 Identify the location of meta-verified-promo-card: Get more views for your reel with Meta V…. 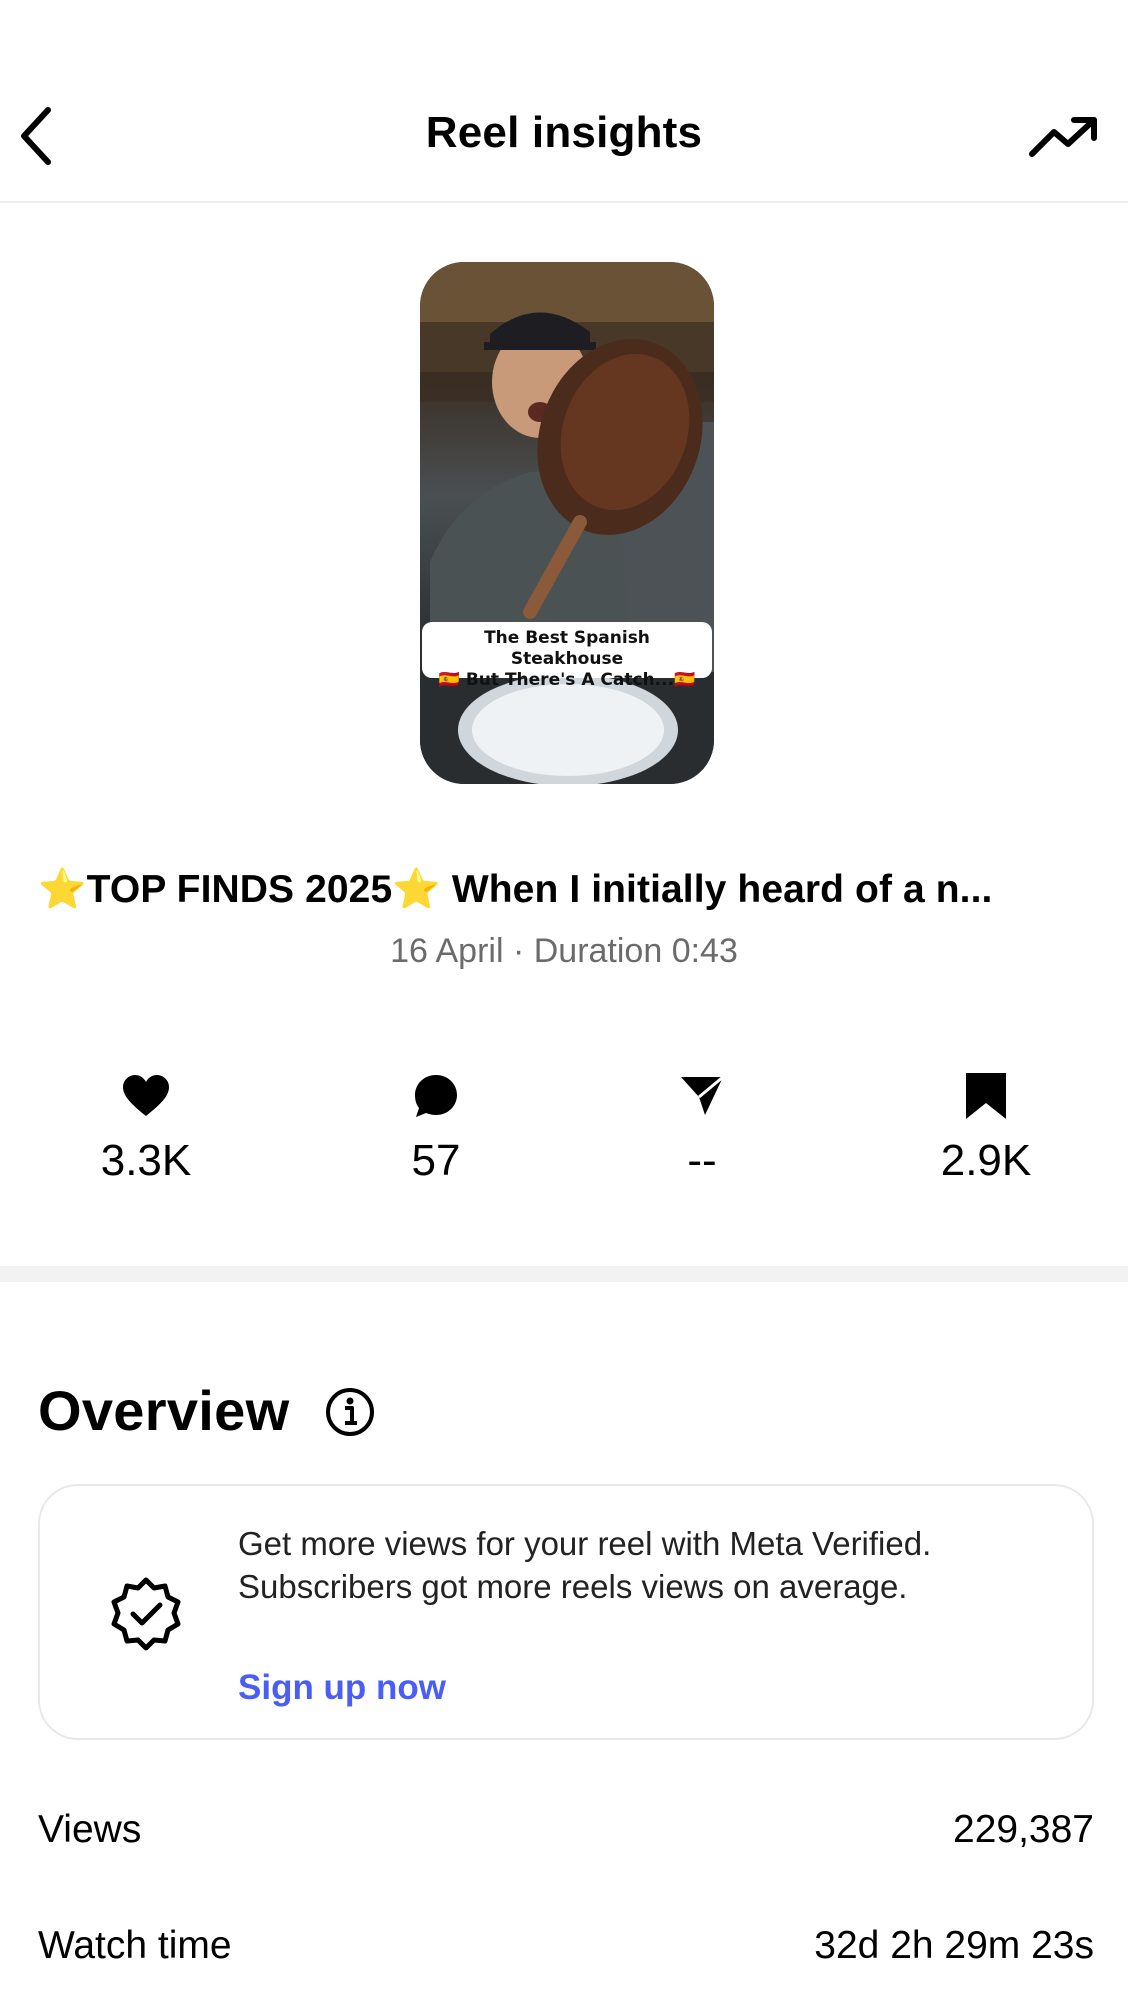
(566, 1612).